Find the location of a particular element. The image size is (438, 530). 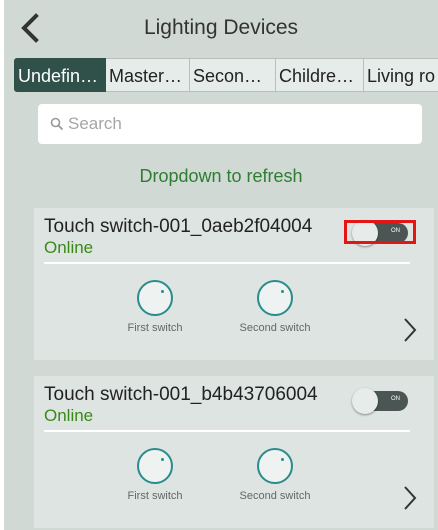

header-bar: Lighting Devices is located at coordinates (221, 28).